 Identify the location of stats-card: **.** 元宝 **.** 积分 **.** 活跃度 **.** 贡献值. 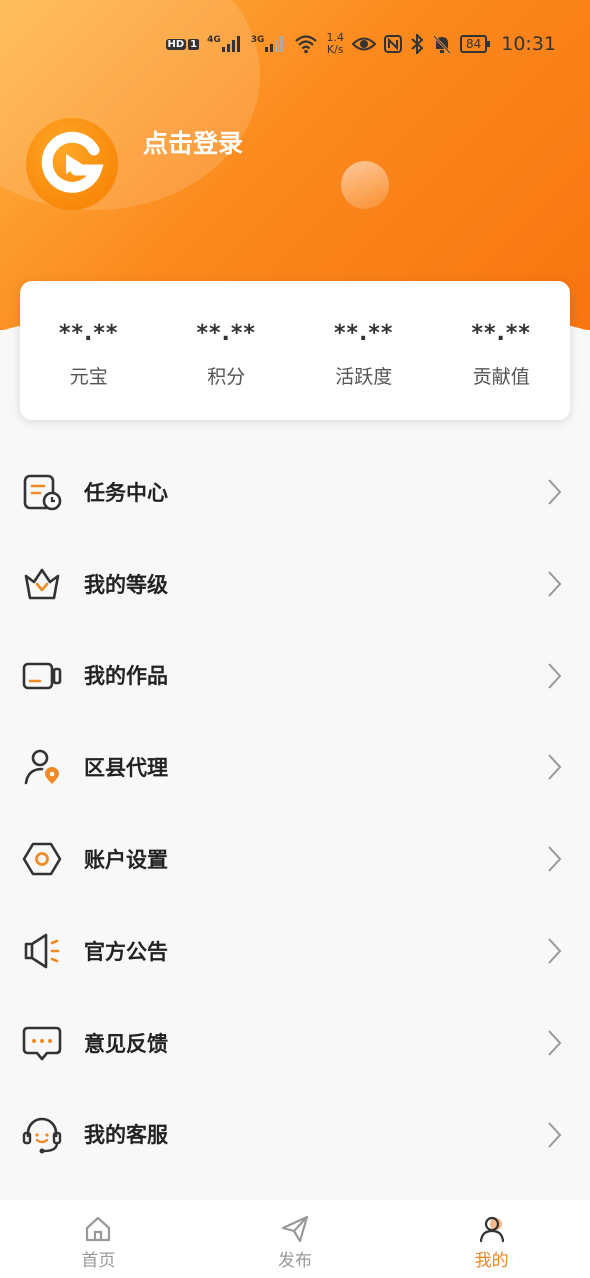
(295, 350).